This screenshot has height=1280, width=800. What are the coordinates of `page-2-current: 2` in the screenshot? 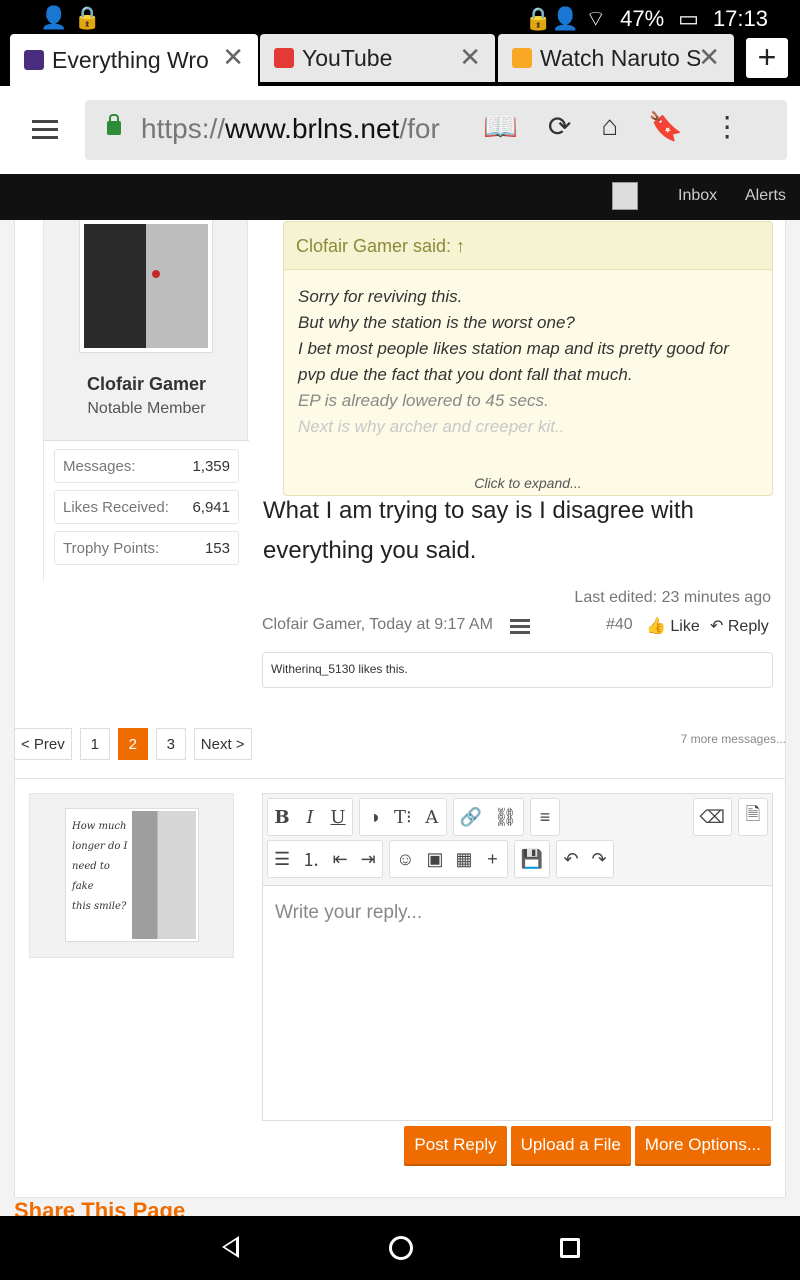 It's located at (132, 744).